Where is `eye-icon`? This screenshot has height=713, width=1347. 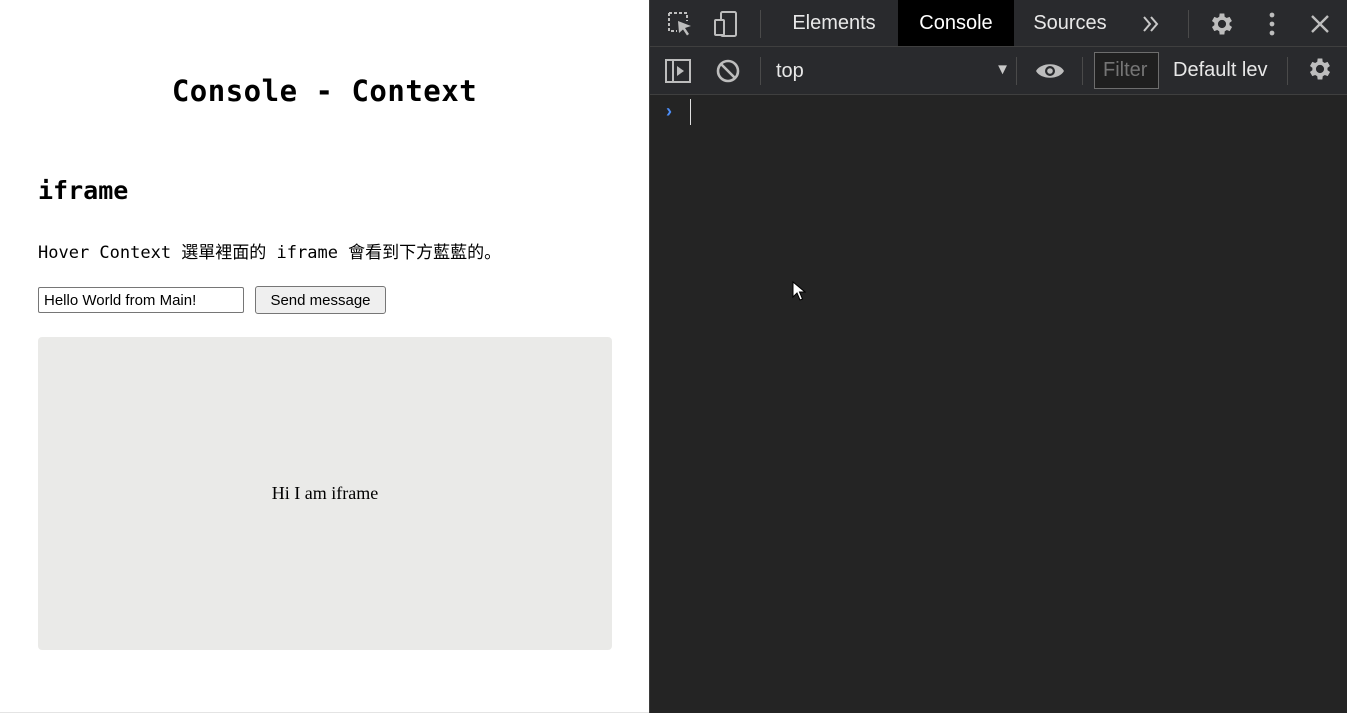 eye-icon is located at coordinates (1050, 71).